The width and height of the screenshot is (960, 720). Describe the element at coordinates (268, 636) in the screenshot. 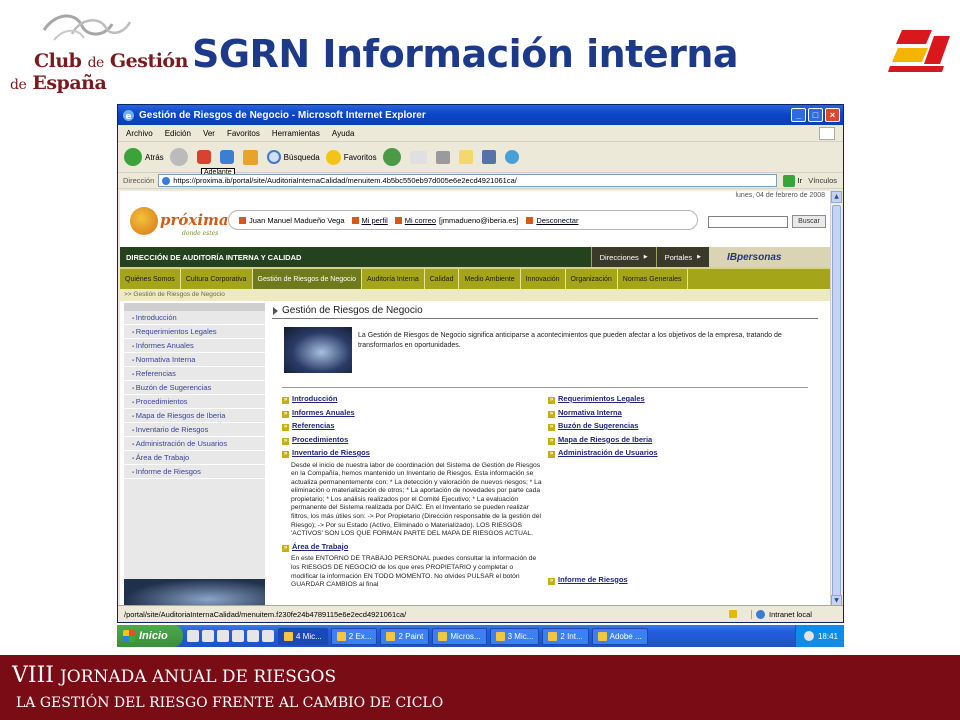

I see `quick-launch-powerpoint-icon` at that location.